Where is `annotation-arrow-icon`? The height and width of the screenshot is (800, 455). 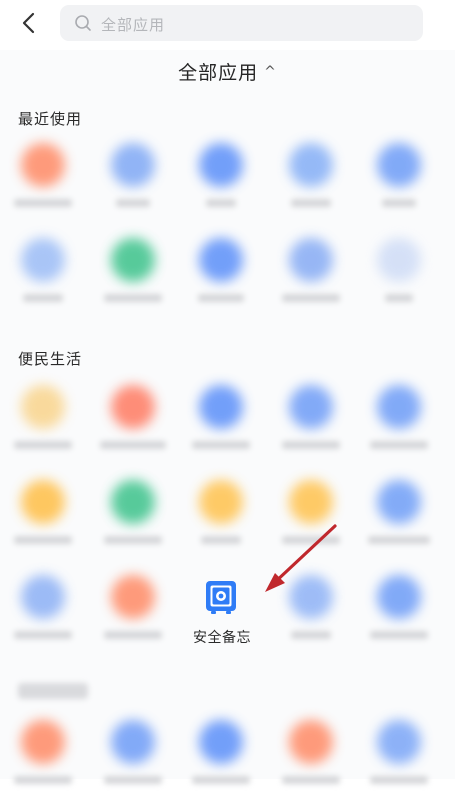
annotation-arrow-icon is located at coordinates (301, 558).